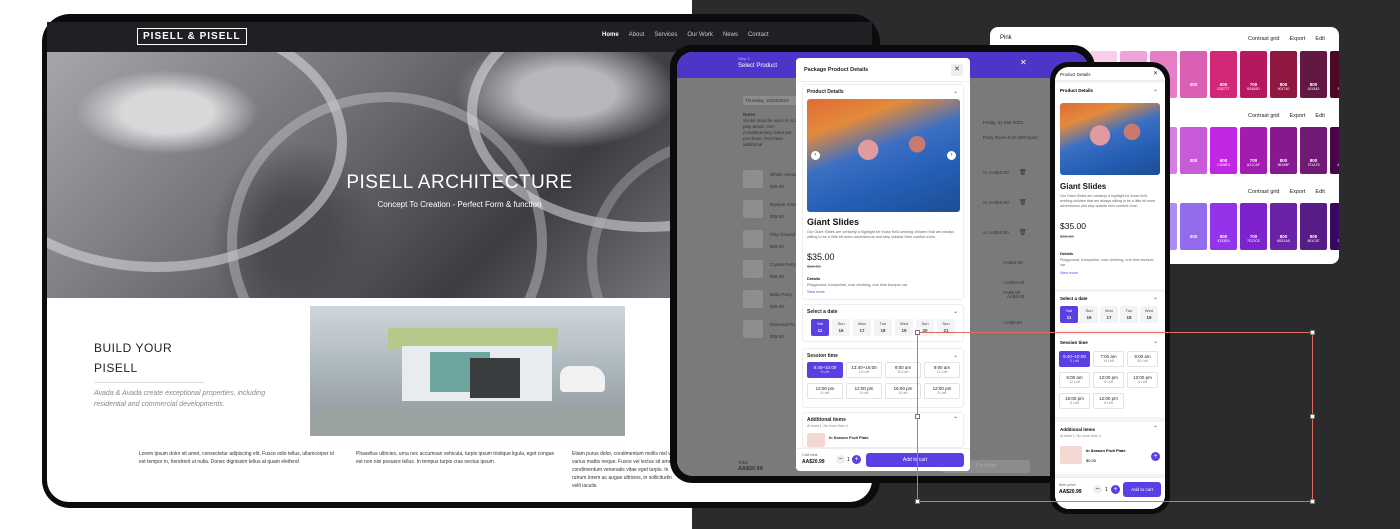 The width and height of the screenshot is (1400, 529). Describe the element at coordinates (1334, 150) in the screenshot. I see `color-swatch: 9004A044E` at that location.